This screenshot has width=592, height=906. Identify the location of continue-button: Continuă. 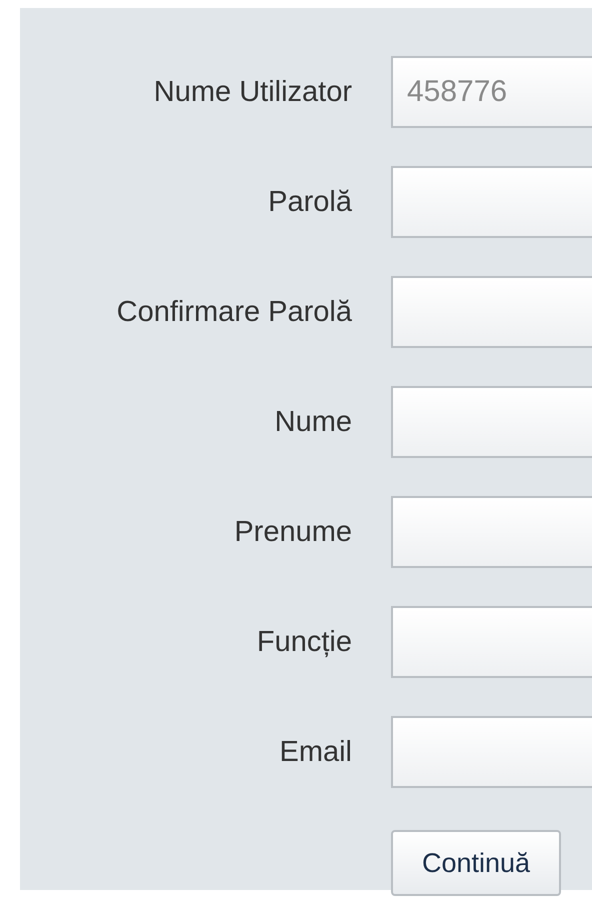
(476, 863).